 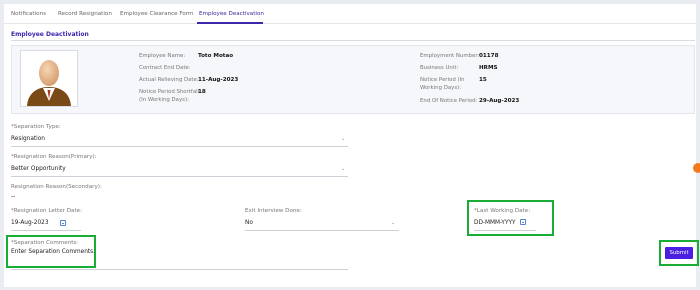 I want to click on contract-end-date-label: Contract End Date:, so click(x=165, y=68).